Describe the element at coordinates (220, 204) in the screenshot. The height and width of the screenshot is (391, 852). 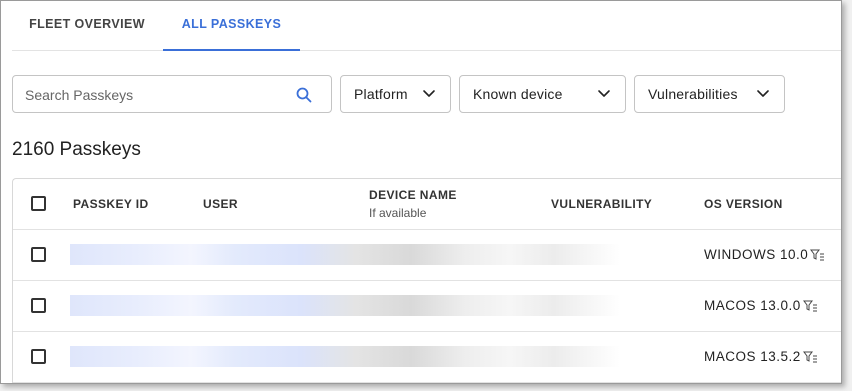
I see `column-header-user: USER` at that location.